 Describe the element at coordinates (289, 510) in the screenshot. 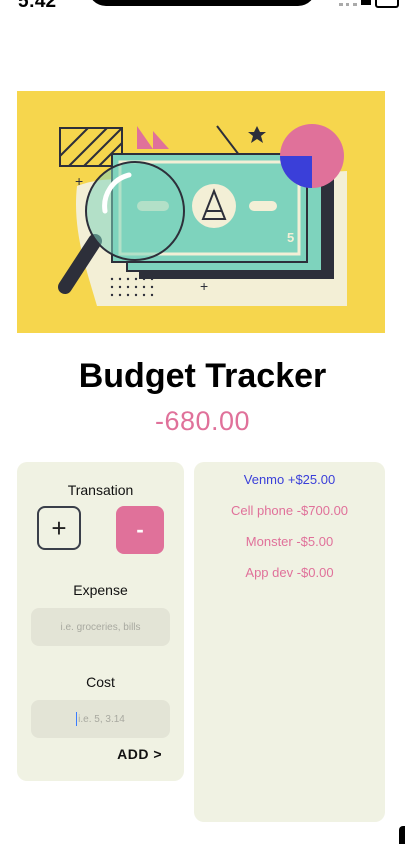

I see `transaction-item: Cell phone -$700.00` at that location.